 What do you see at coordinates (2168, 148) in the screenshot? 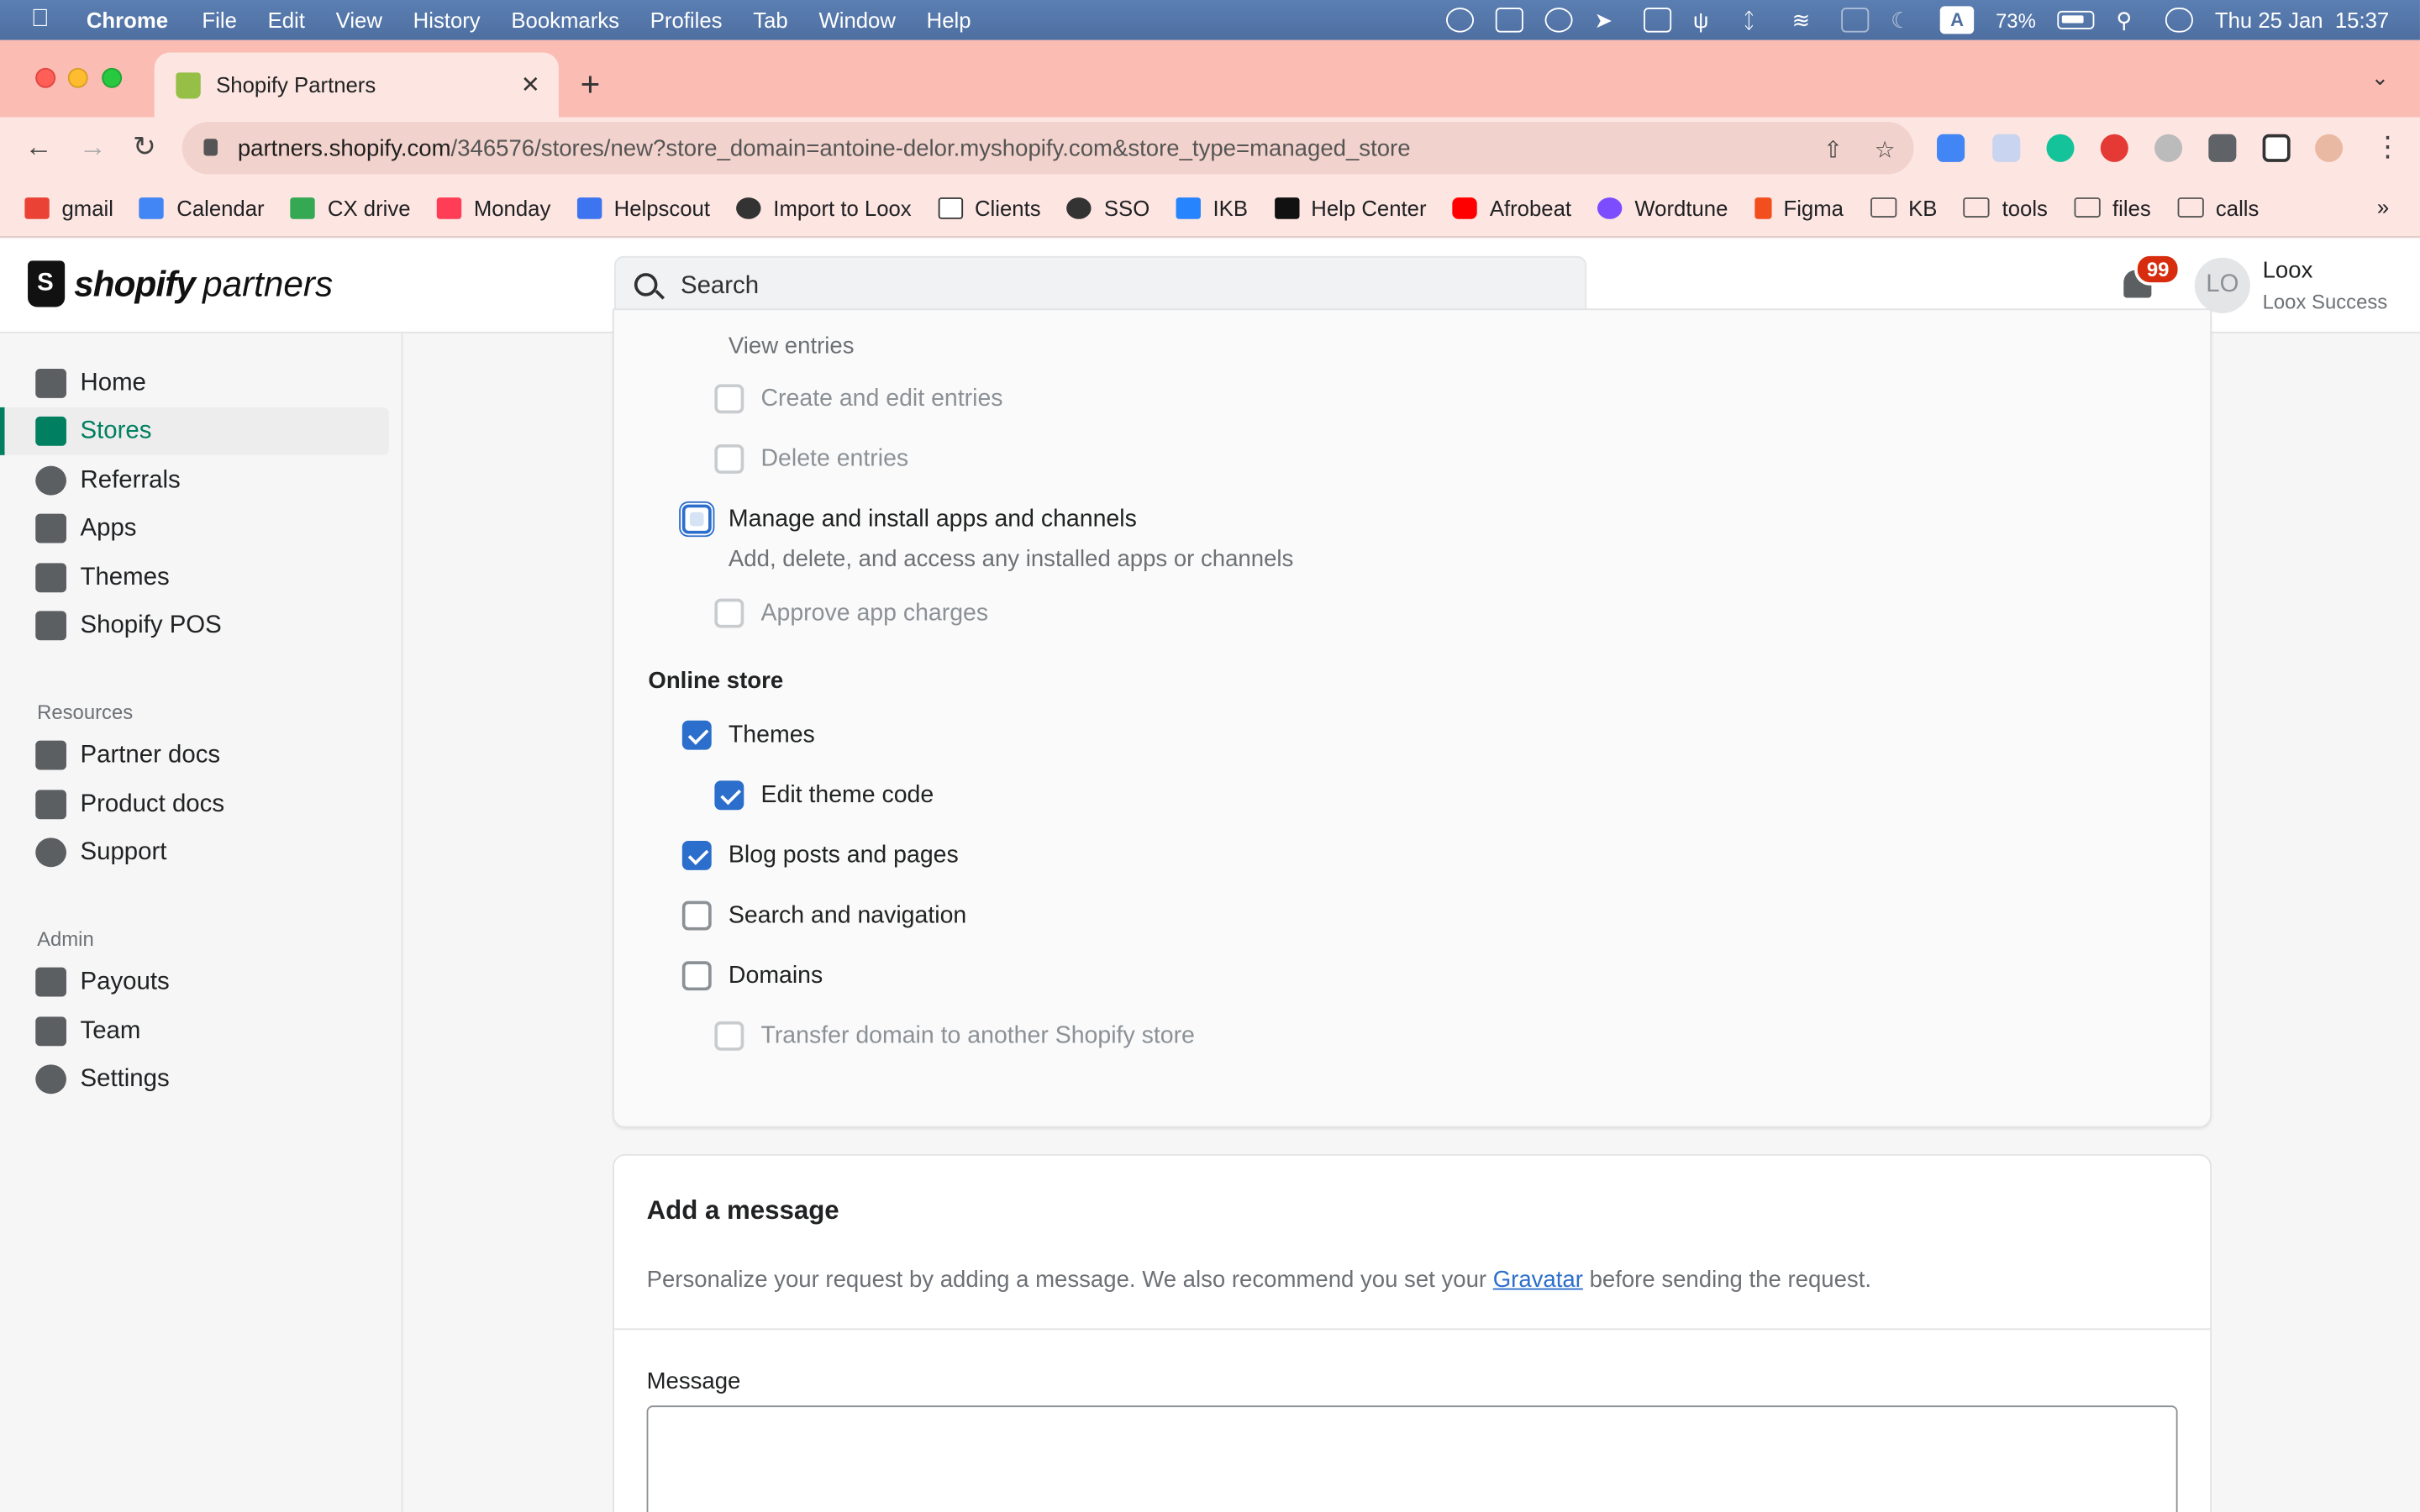
I see `loop-extension-icon` at bounding box center [2168, 148].